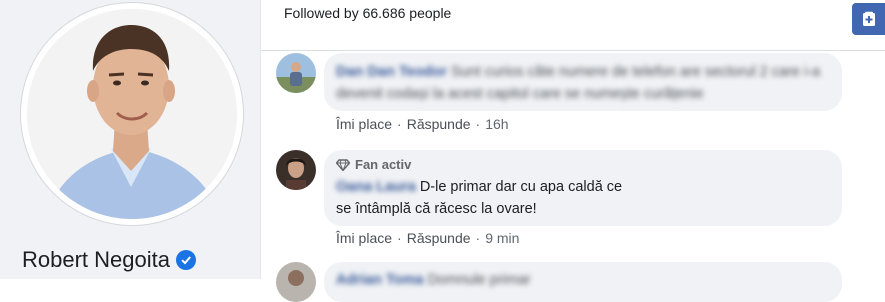 This screenshot has width=885, height=302. I want to click on comment-author: Dan Dan Teodor, so click(391, 72).